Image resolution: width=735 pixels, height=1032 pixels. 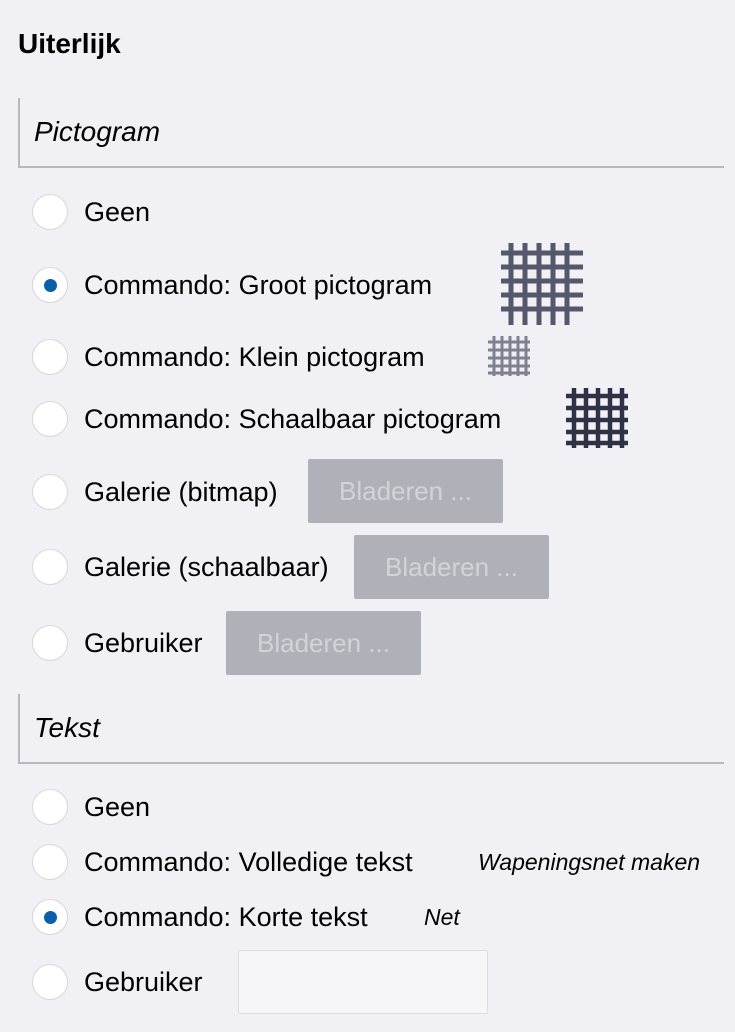 What do you see at coordinates (258, 284) in the screenshot?
I see `radio-label: Commando: Groot pictogram` at bounding box center [258, 284].